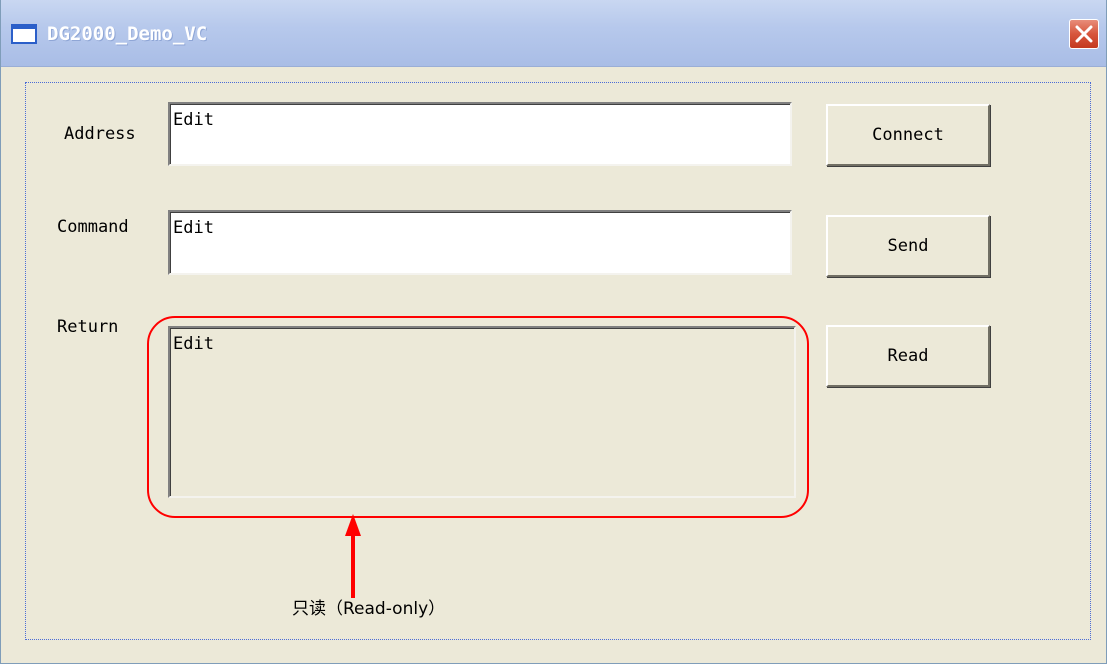  What do you see at coordinates (553, 33) in the screenshot?
I see `title-bar: DG2000_Demo_VC` at bounding box center [553, 33].